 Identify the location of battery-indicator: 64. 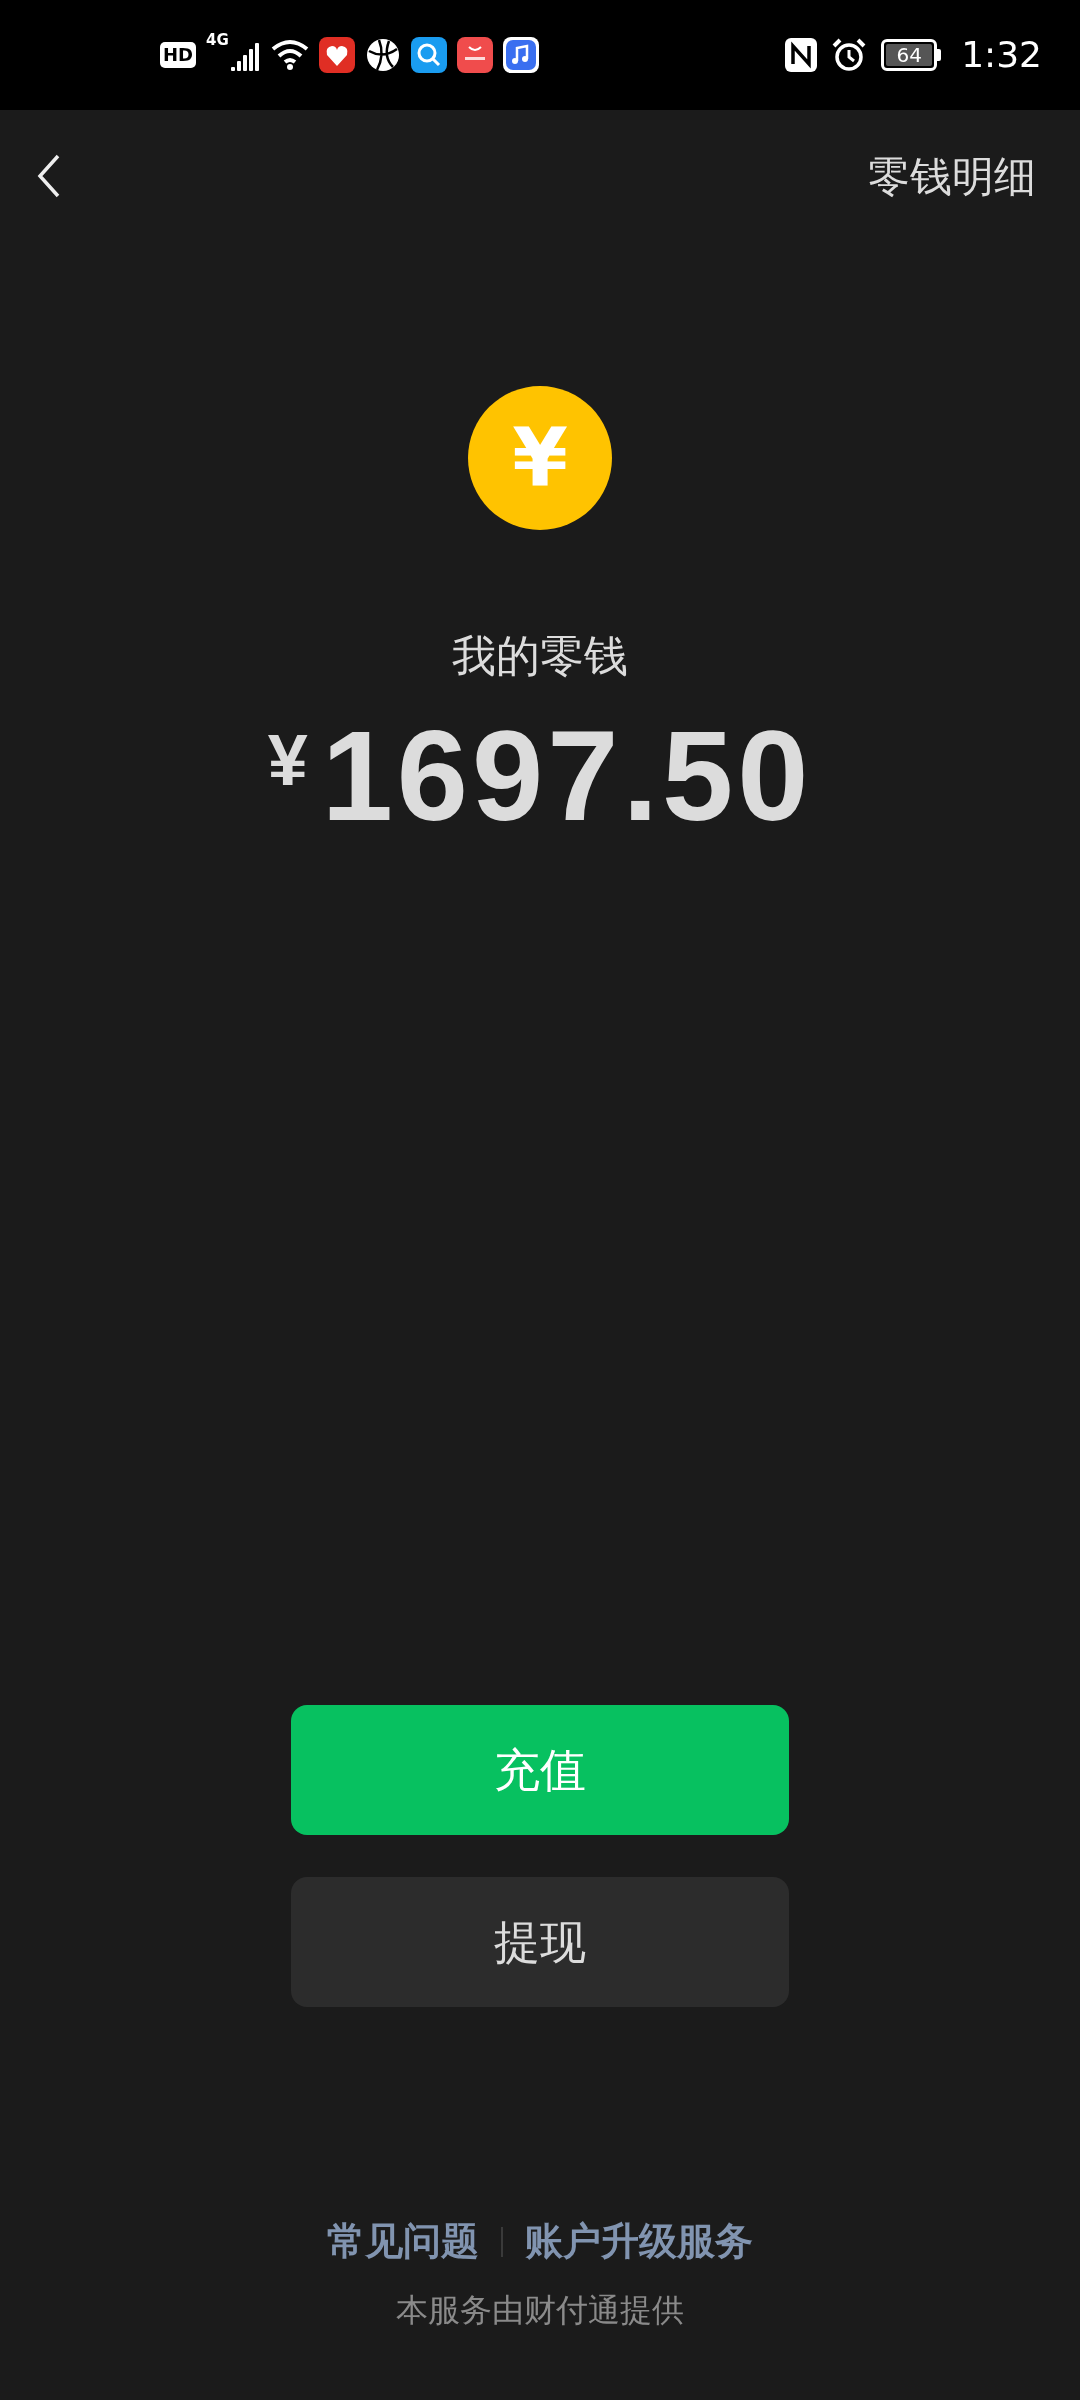
(911, 55).